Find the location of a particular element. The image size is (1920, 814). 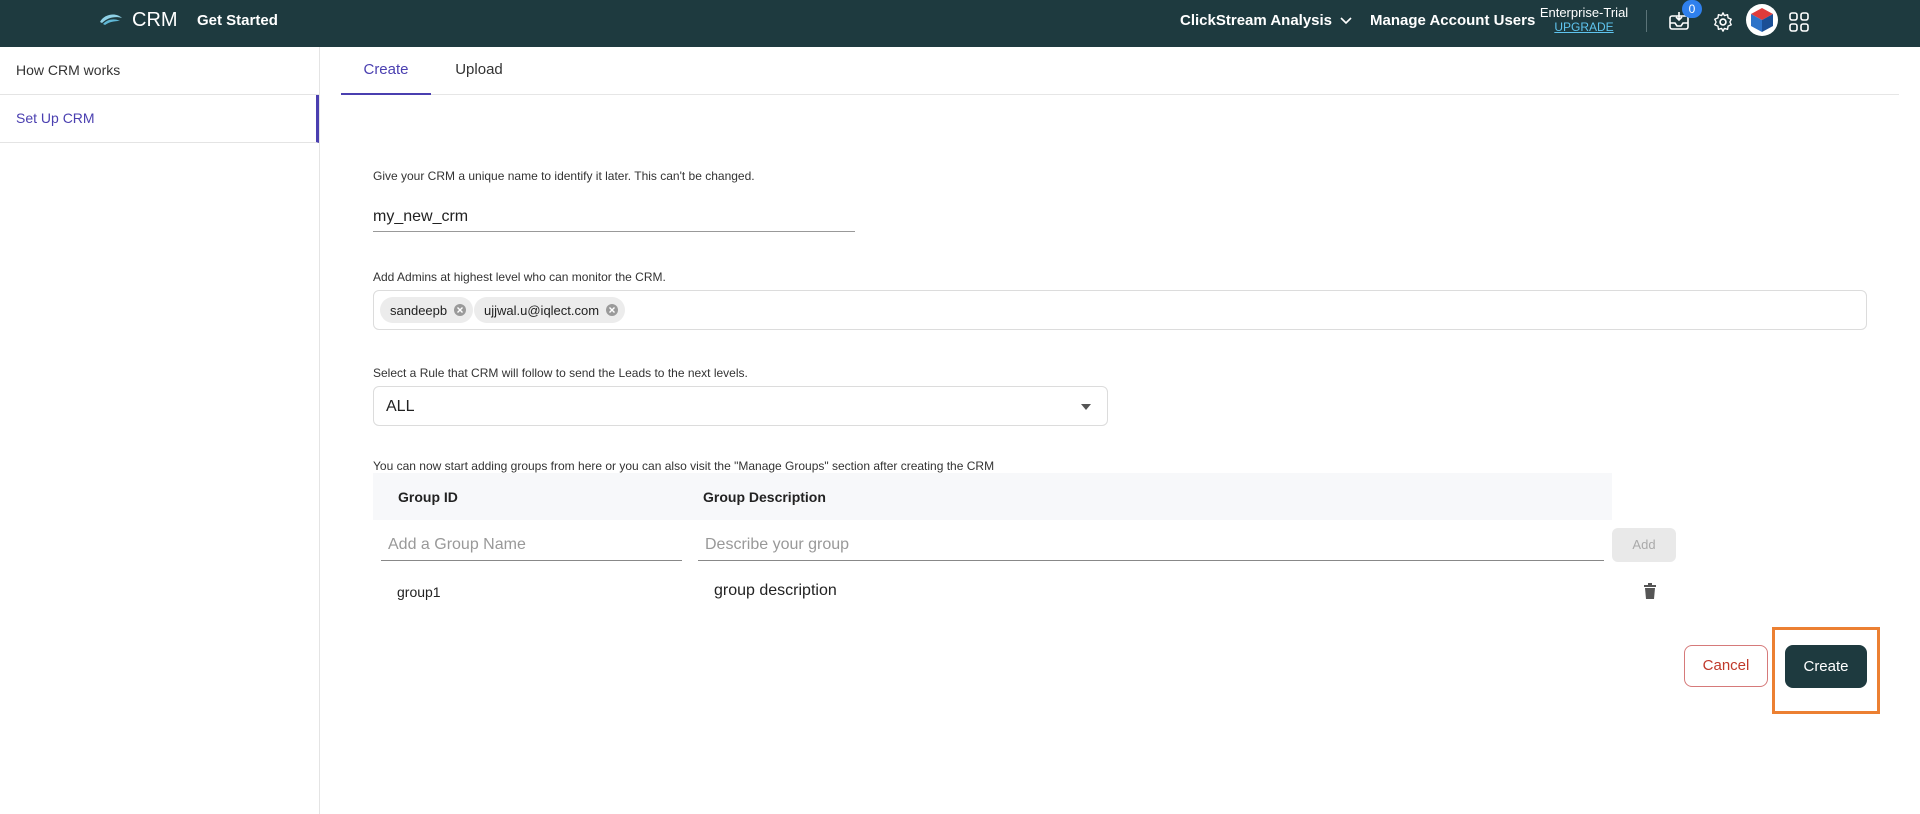

rule-select-value: ALL is located at coordinates (400, 406).